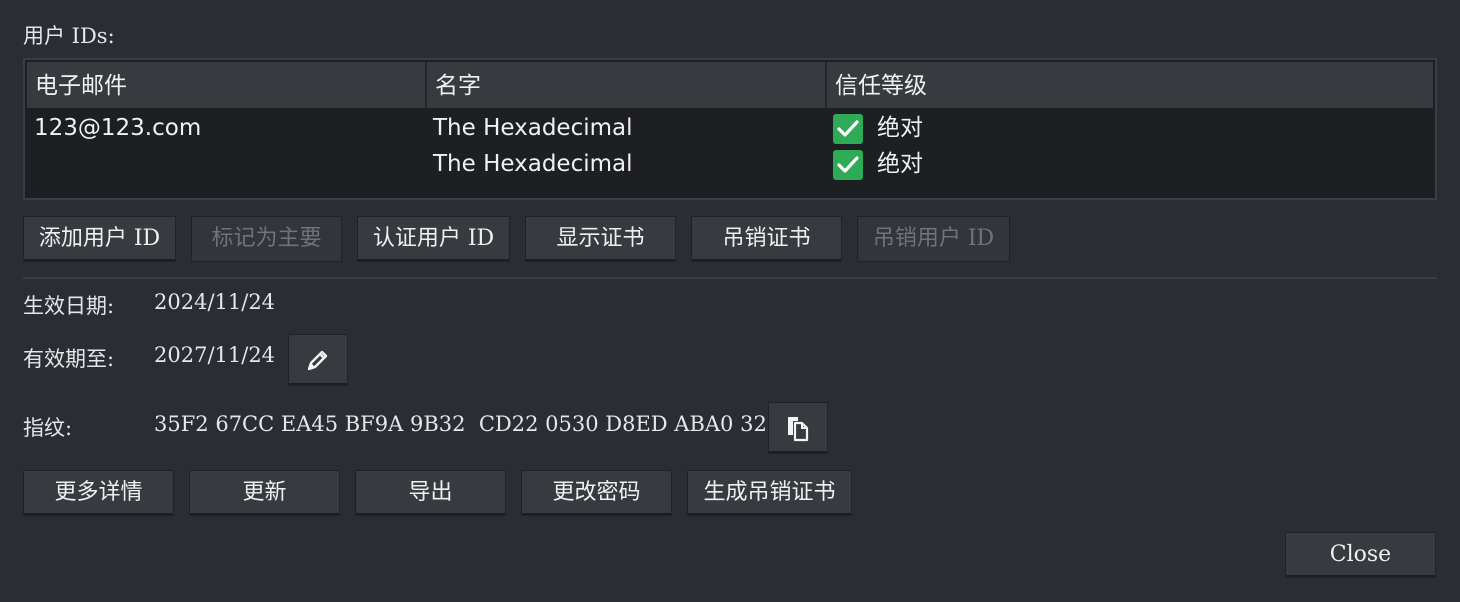  What do you see at coordinates (433, 239) in the screenshot?
I see `certify-user-id-button: 认证用户 ID` at bounding box center [433, 239].